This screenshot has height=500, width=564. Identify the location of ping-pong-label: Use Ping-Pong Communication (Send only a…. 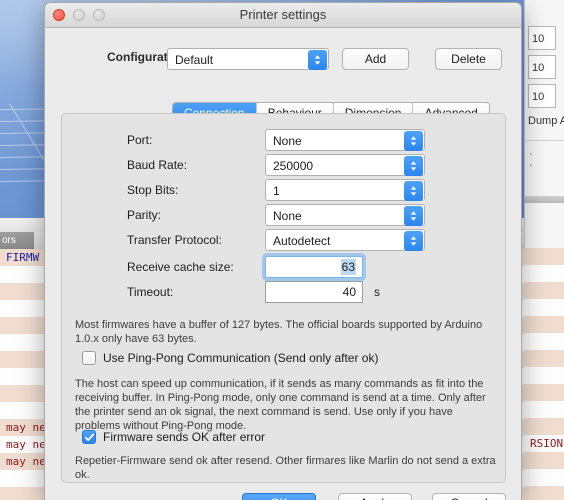
(241, 358).